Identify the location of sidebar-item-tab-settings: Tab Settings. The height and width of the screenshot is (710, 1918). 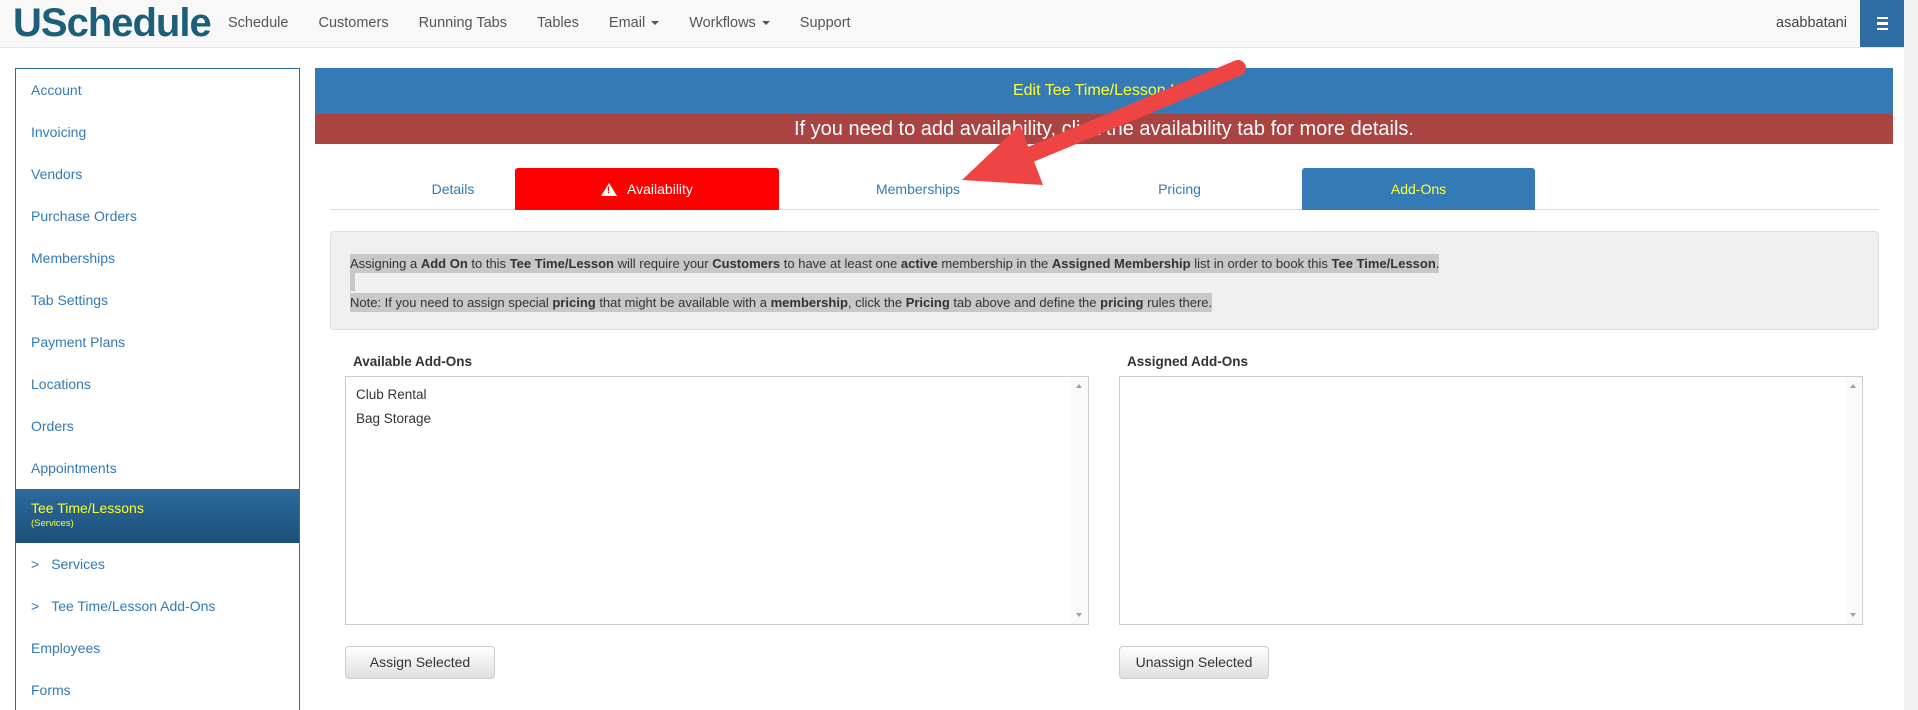
(157, 300).